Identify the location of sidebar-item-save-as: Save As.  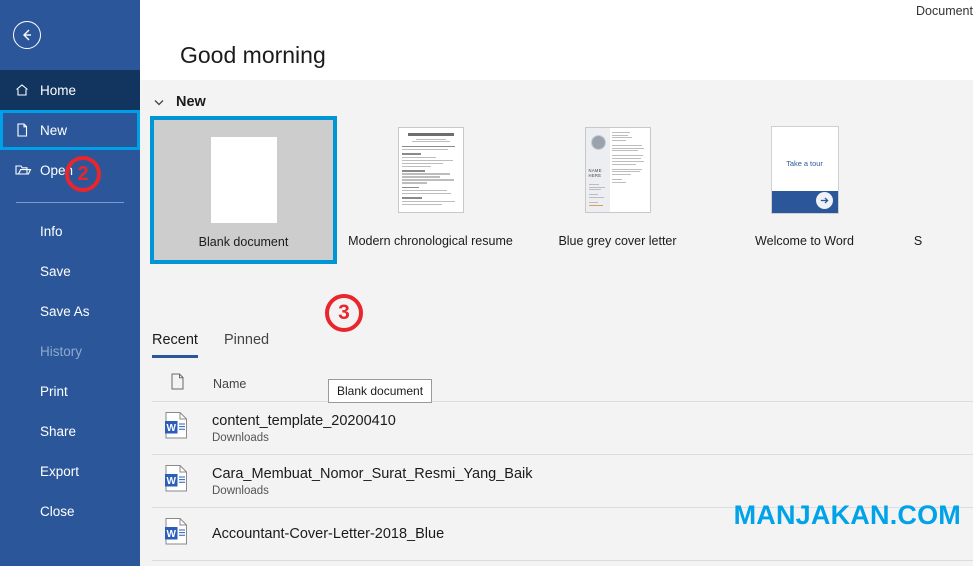
(70, 311).